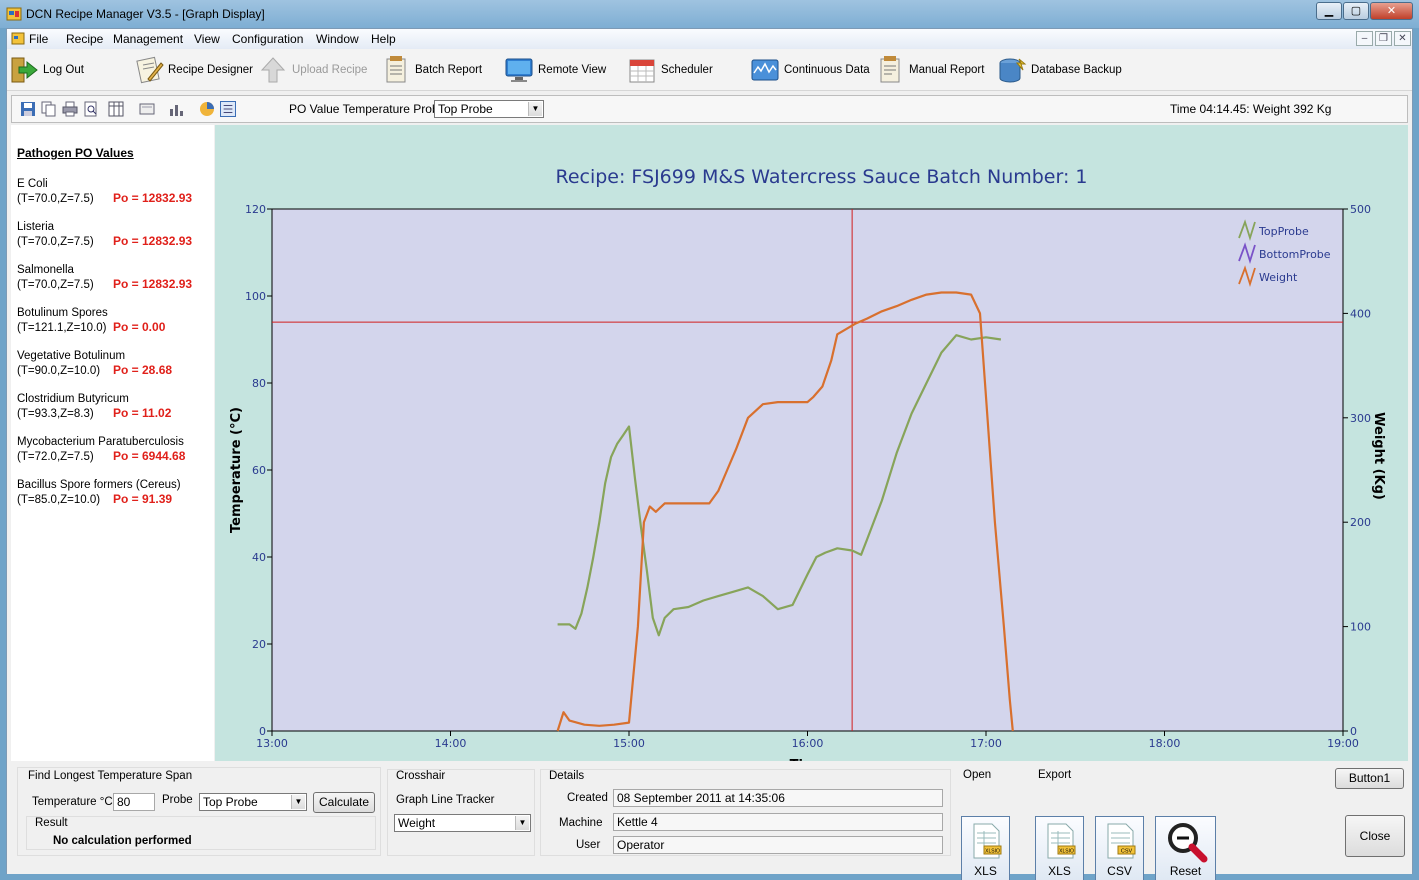  I want to click on manual-report-button: Manual Report, so click(929, 70).